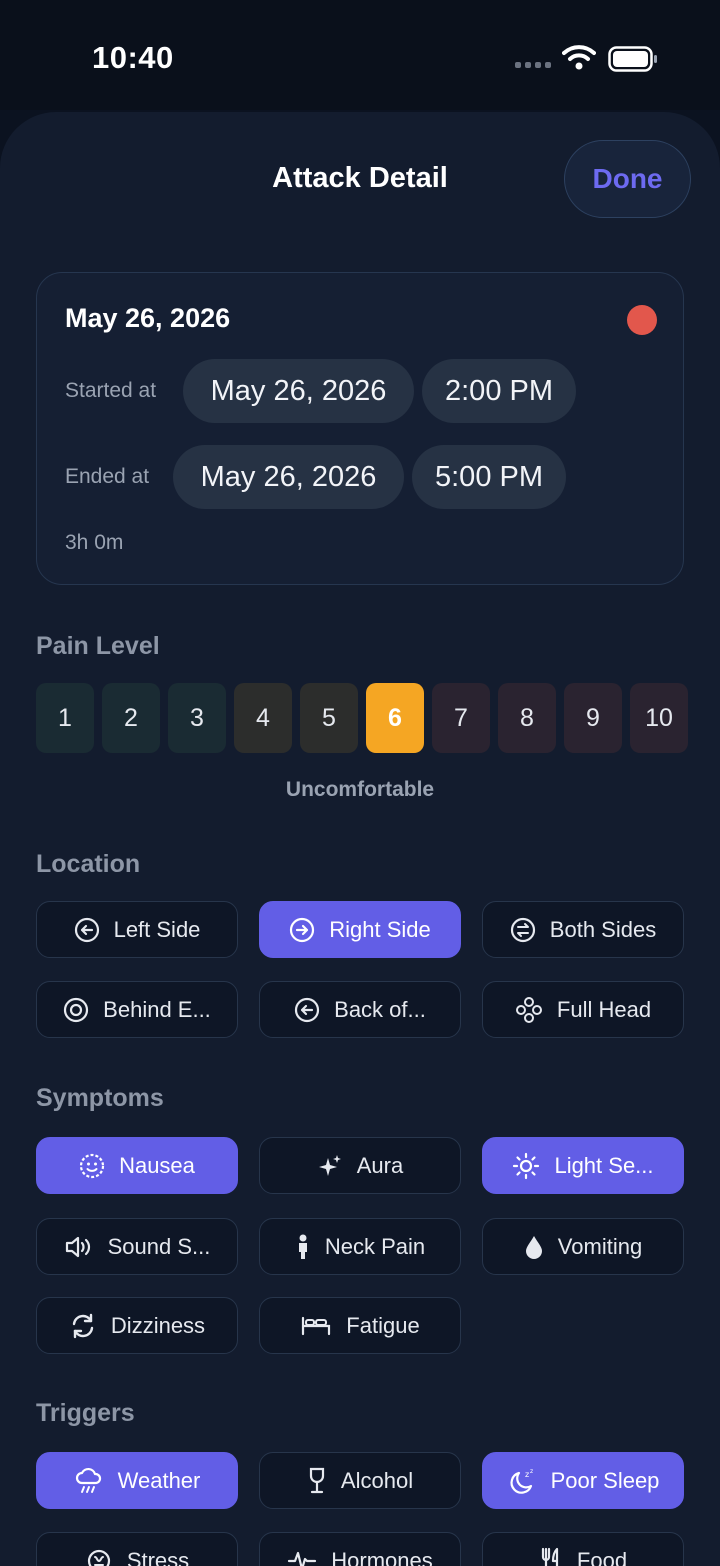  I want to click on trigger-chip-weather: Weather, so click(137, 1480).